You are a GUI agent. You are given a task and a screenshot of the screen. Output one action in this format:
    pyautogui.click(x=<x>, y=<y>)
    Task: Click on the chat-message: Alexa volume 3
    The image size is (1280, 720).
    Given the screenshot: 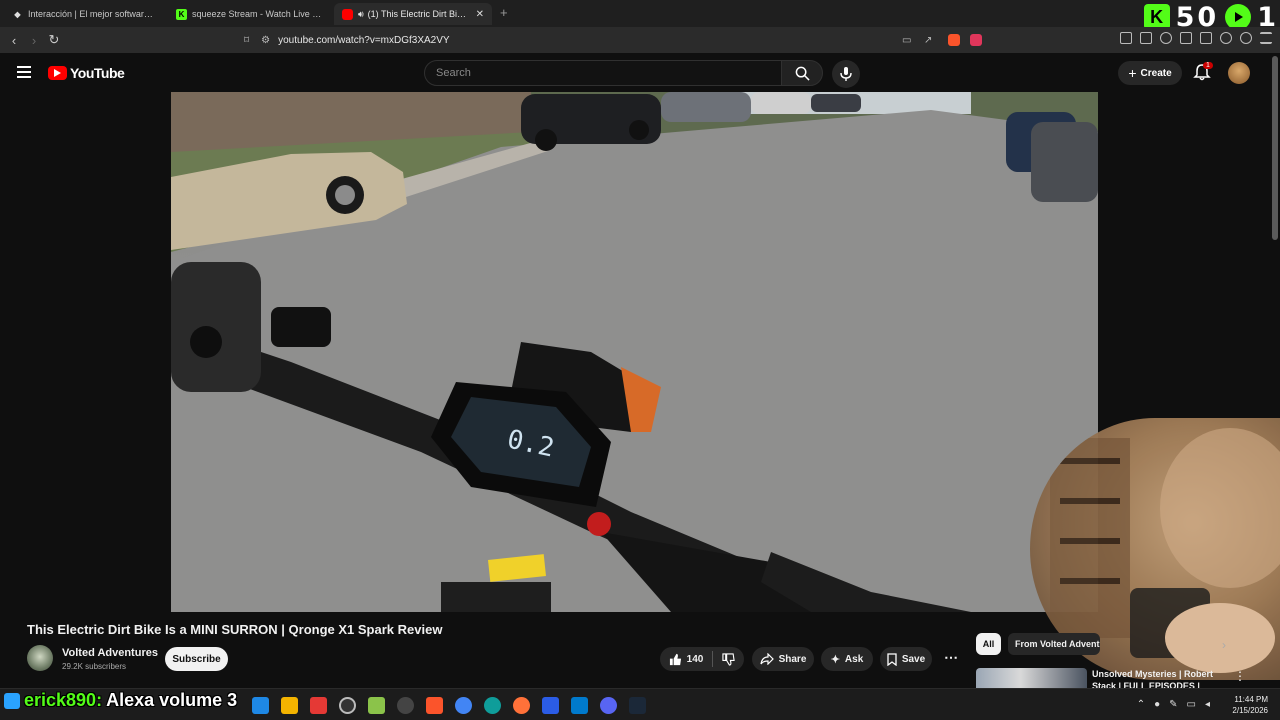 What is the action you would take?
    pyautogui.click(x=172, y=700)
    